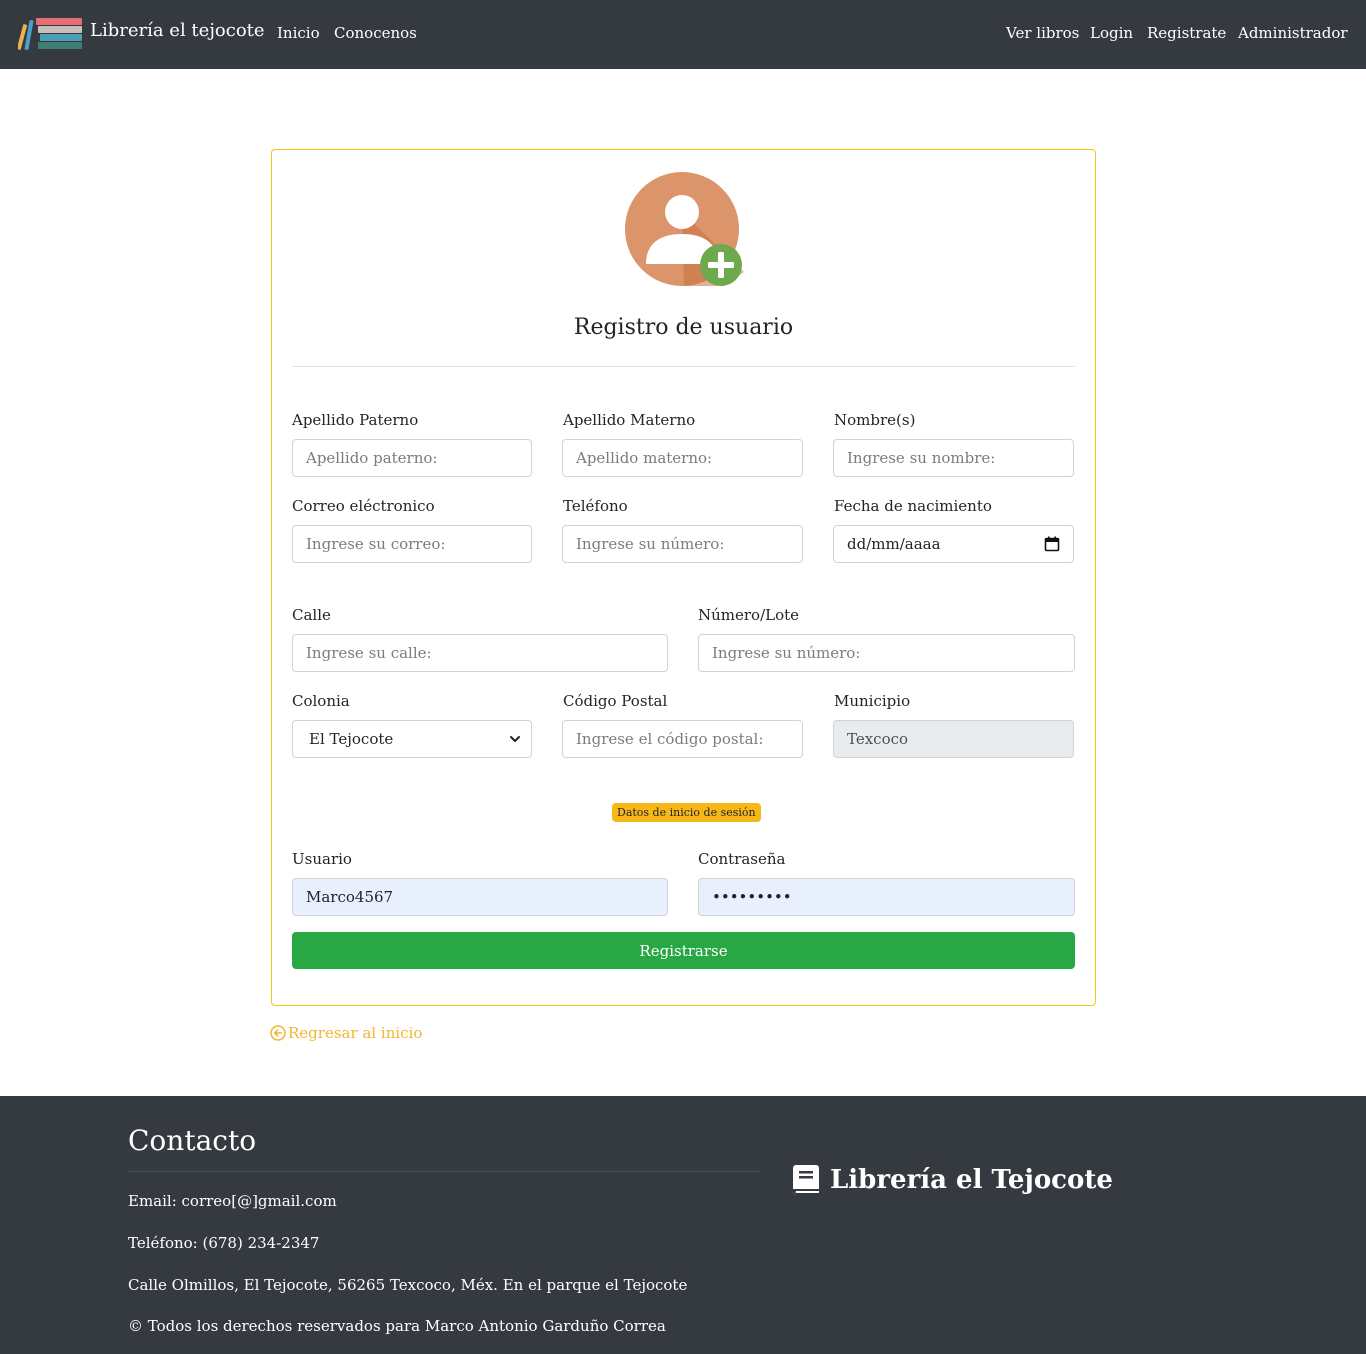 Image resolution: width=1366 pixels, height=1354 pixels. What do you see at coordinates (682, 739) in the screenshot?
I see `cp-input` at bounding box center [682, 739].